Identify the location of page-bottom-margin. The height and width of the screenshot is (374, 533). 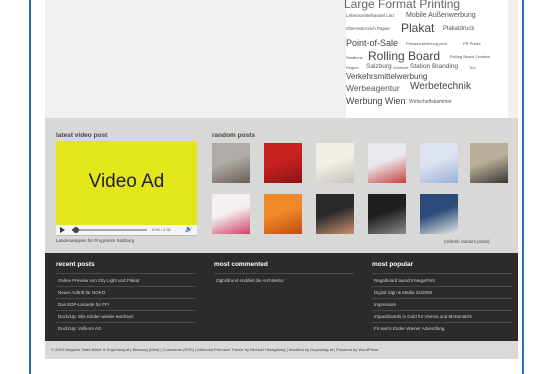
(281, 366).